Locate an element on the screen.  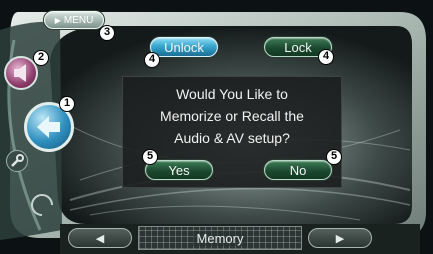
memory-label: Memory is located at coordinates (220, 238).